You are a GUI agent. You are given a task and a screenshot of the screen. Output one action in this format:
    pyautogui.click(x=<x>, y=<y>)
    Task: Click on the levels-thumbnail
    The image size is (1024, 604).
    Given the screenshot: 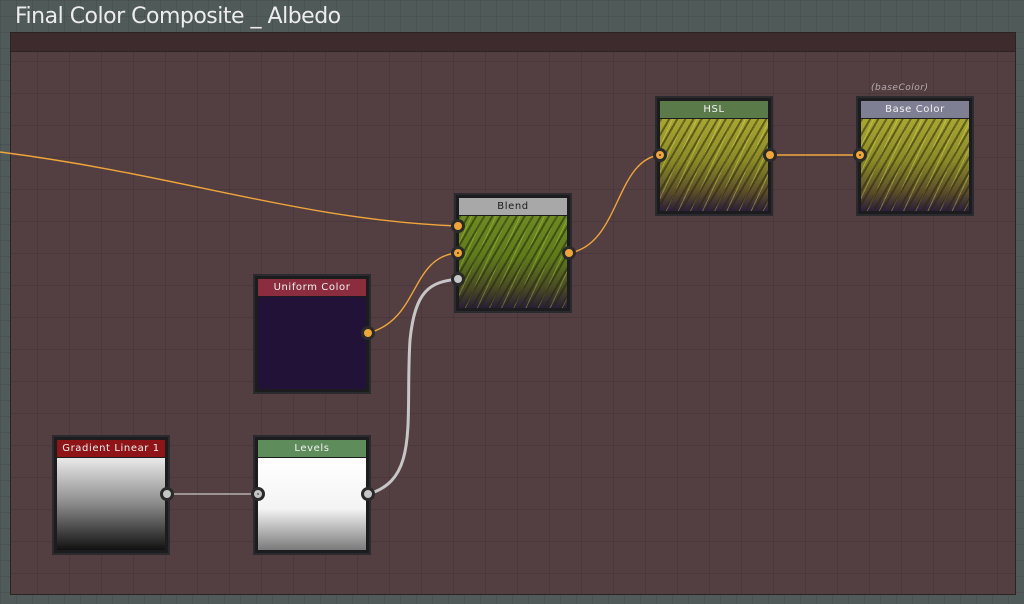 What is the action you would take?
    pyautogui.click(x=312, y=504)
    